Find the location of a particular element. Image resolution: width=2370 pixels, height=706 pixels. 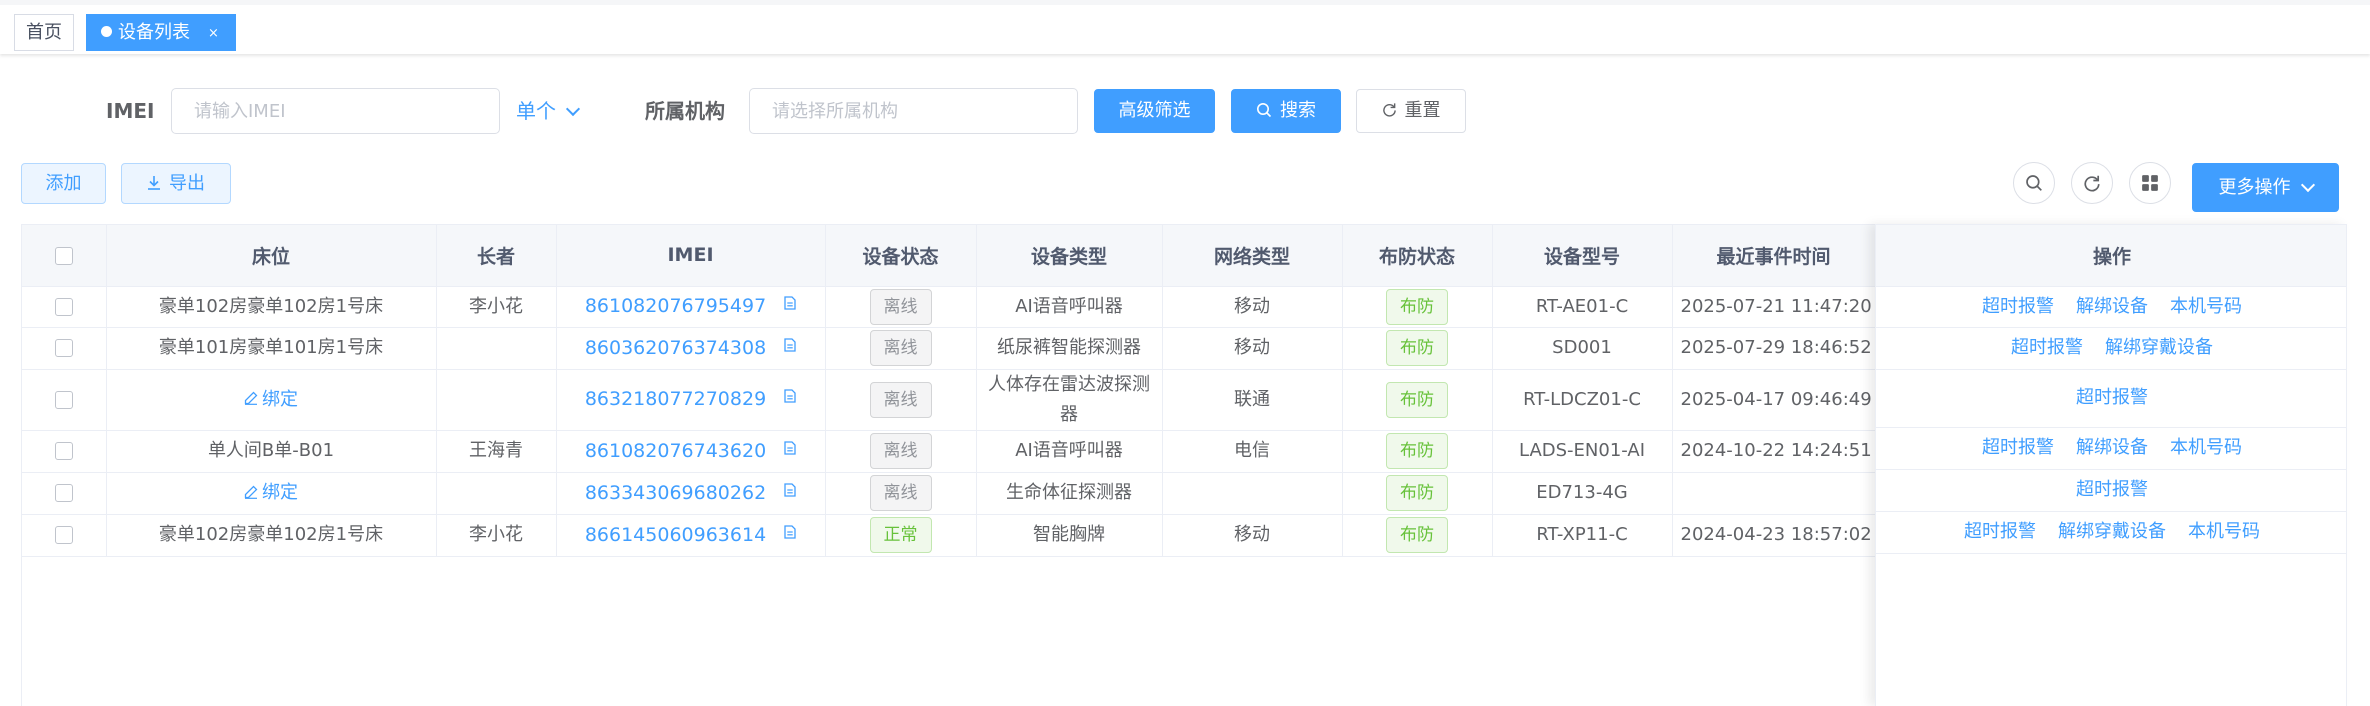

actions-cell: 超时报警 解绑穿戴设备 本机号码 is located at coordinates (2111, 532).